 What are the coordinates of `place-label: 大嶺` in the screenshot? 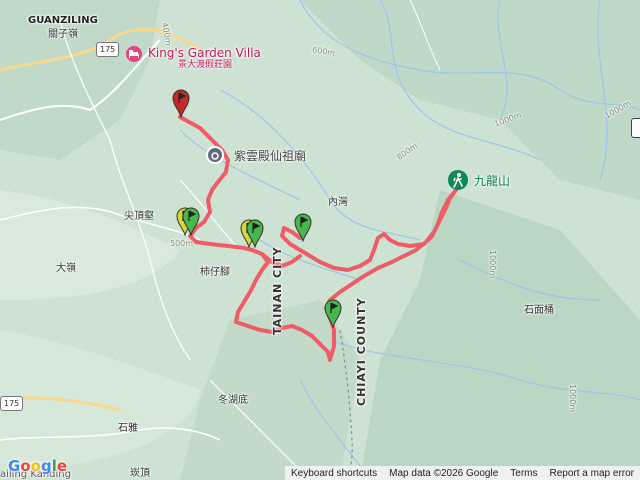 It's located at (66, 268).